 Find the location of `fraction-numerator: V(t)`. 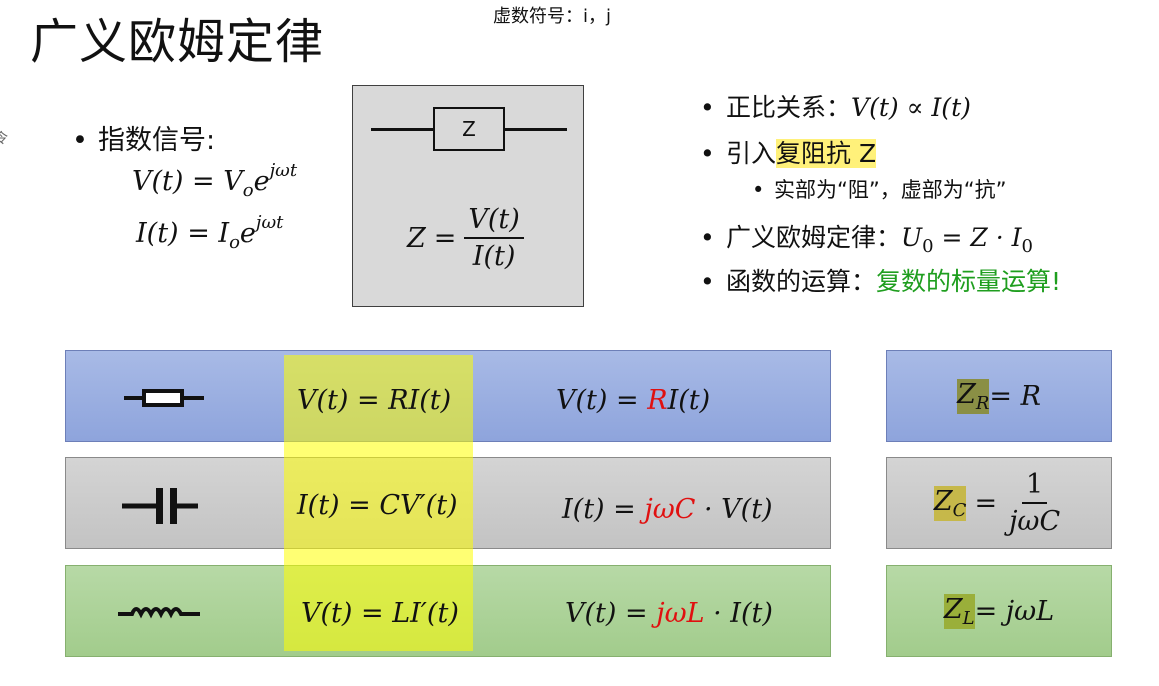

fraction-numerator: V(t) is located at coordinates (494, 221).